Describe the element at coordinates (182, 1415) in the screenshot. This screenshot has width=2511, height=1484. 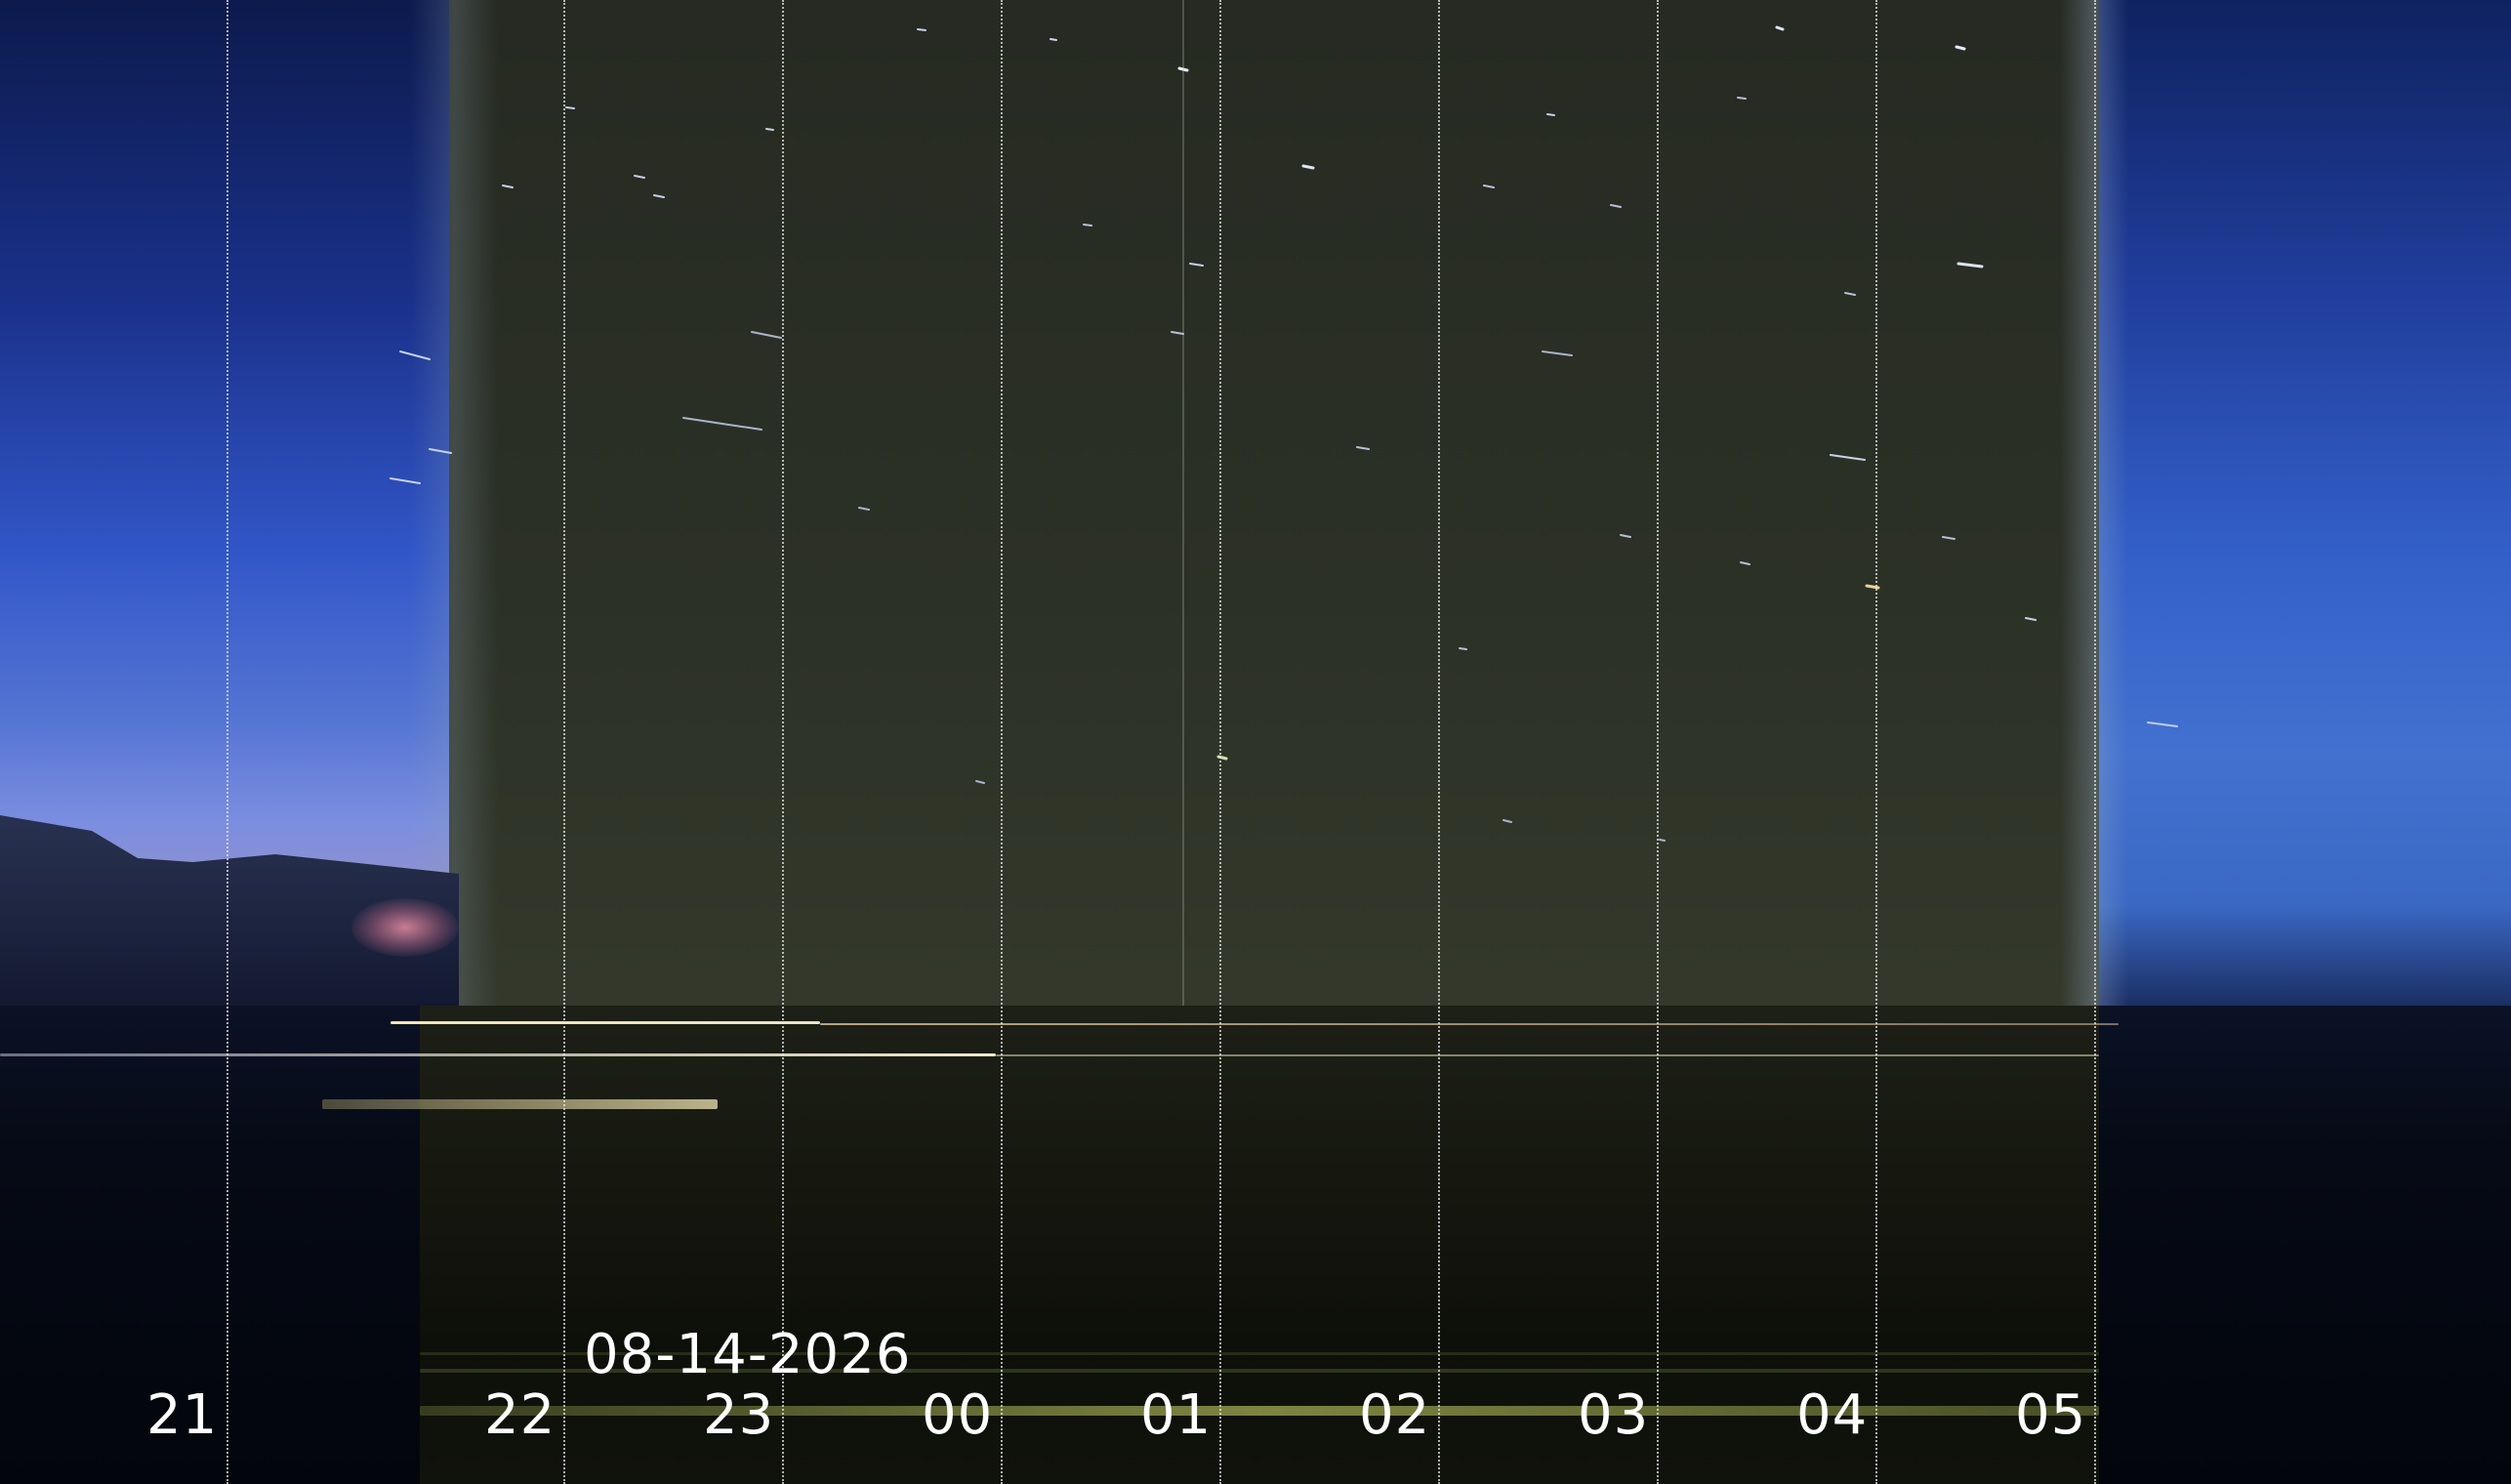
I see `hour-tick-label: 21` at that location.